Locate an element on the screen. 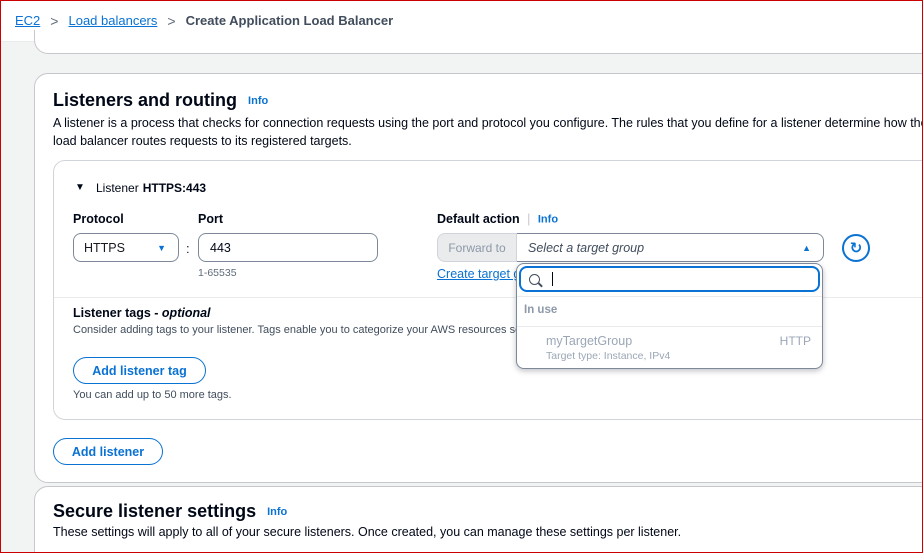 This screenshot has width=923, height=553. secure-info-link: Info is located at coordinates (277, 512).